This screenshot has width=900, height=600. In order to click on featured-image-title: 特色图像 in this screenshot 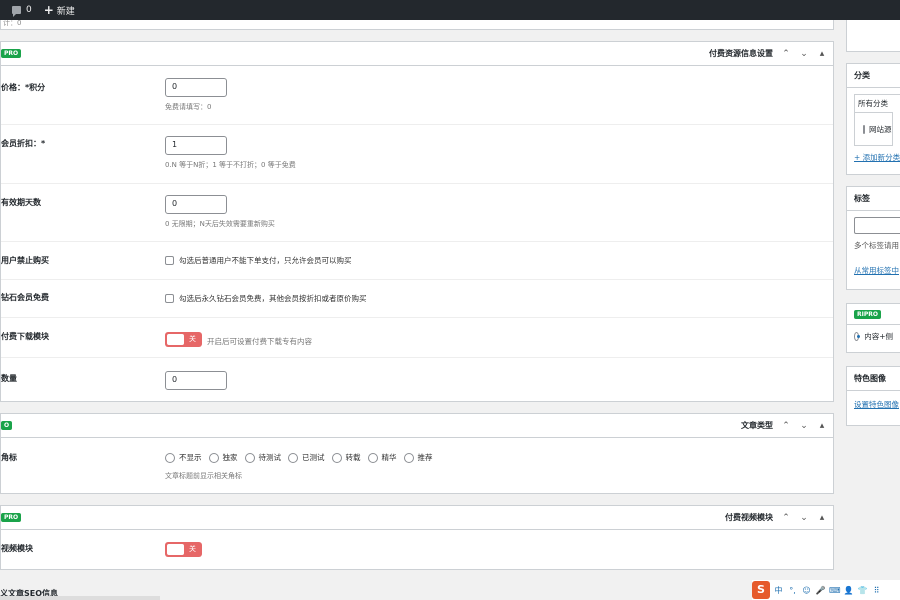, I will do `click(873, 379)`.